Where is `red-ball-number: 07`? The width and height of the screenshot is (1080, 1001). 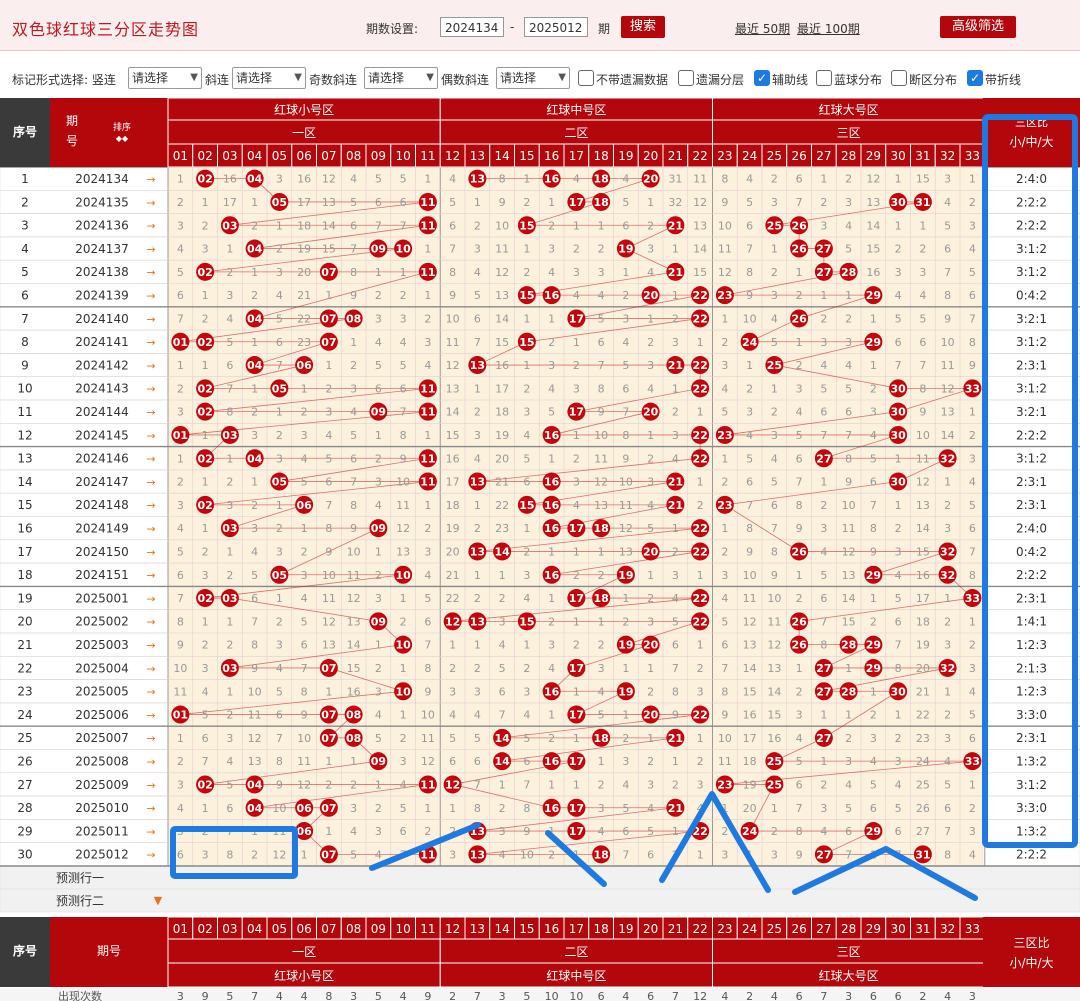
red-ball-number: 07 is located at coordinates (328, 854).